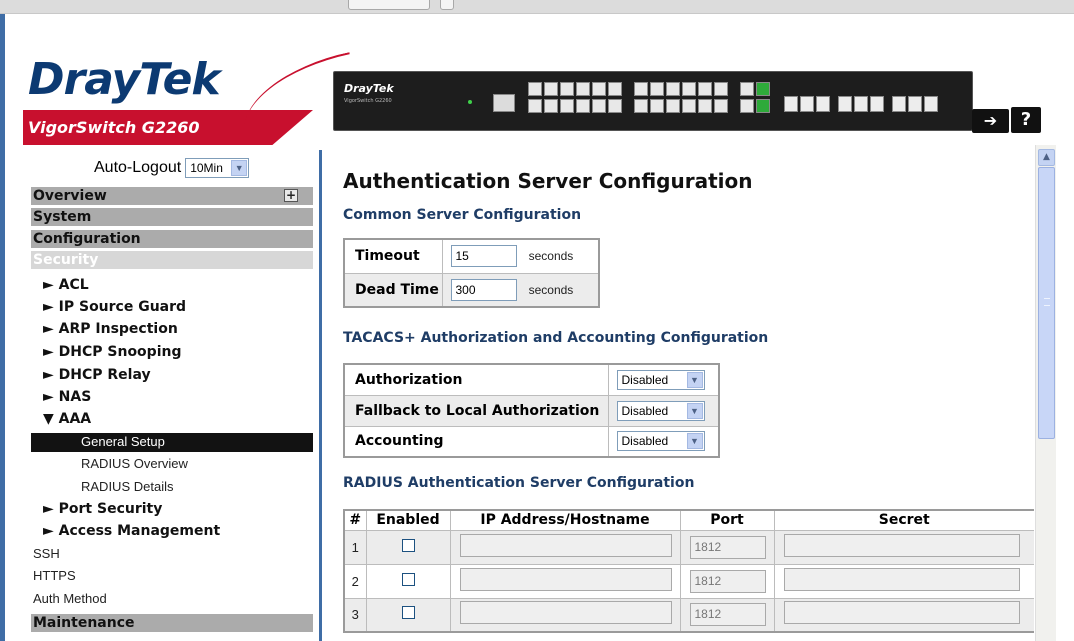  What do you see at coordinates (369, 88) in the screenshot?
I see `device-brand: DrayTek` at bounding box center [369, 88].